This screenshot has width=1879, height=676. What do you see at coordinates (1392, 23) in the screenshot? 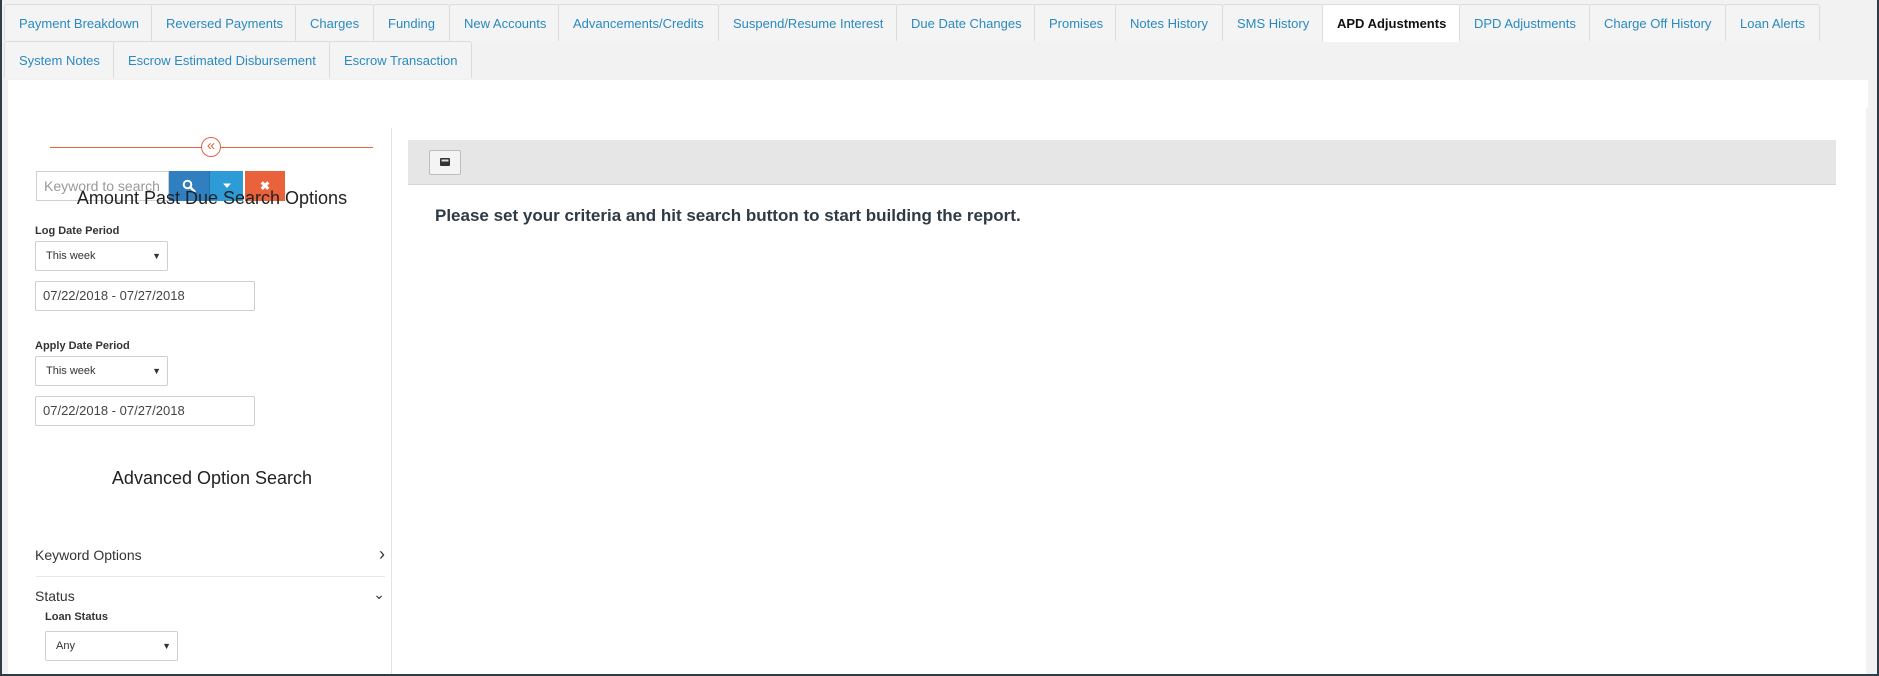
I see `tab-apd-adjustments: APD Adjustments` at bounding box center [1392, 23].